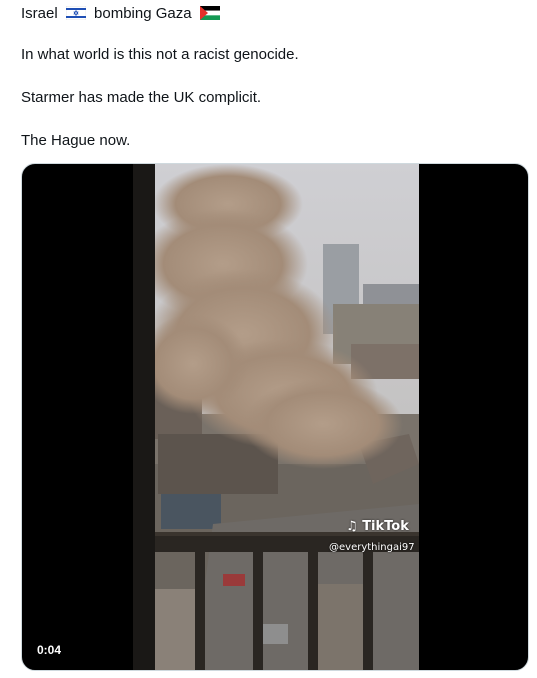 Image resolution: width=537 pixels, height=678 pixels. Describe the element at coordinates (141, 97) in the screenshot. I see `post-line-3: Starmer has made the UK complicit.` at that location.